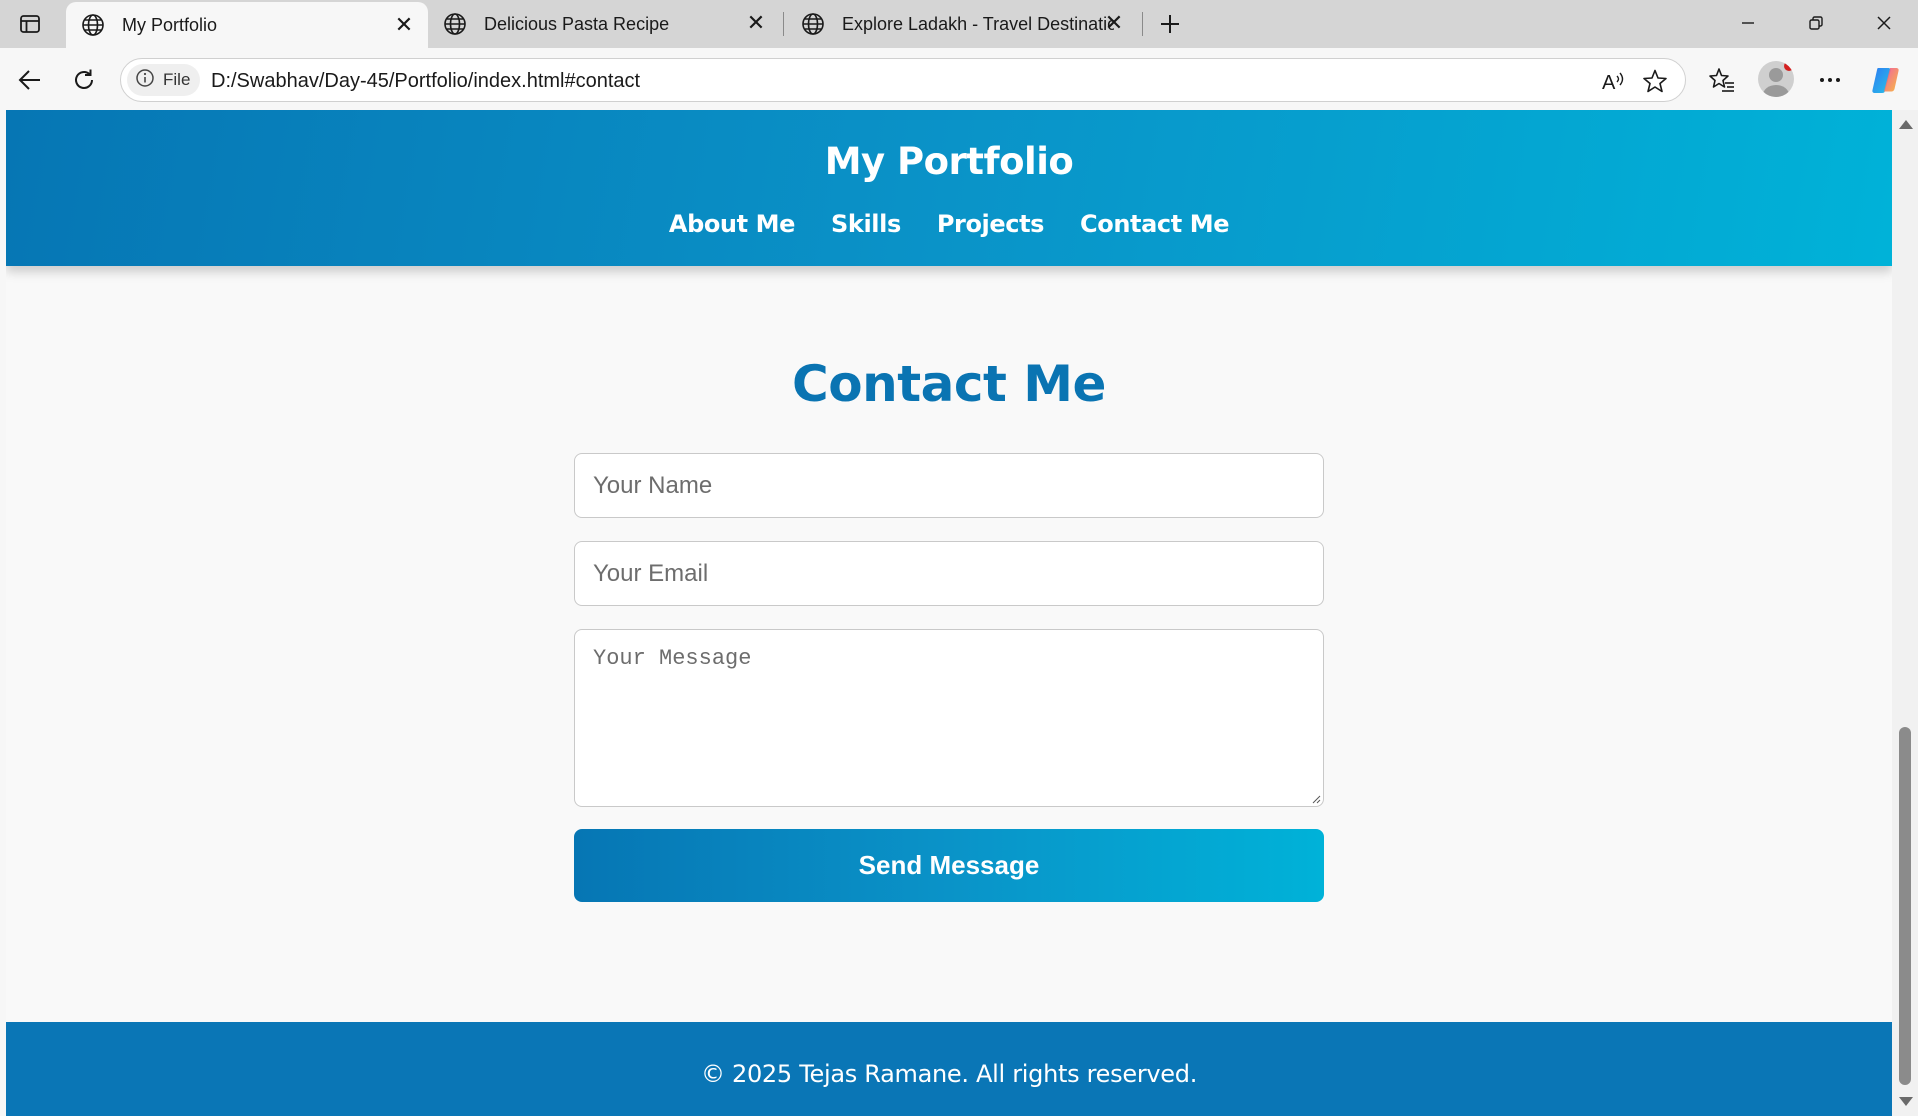  Describe the element at coordinates (1906, 1101) in the screenshot. I see `scroll-down-arrow-icon` at that location.